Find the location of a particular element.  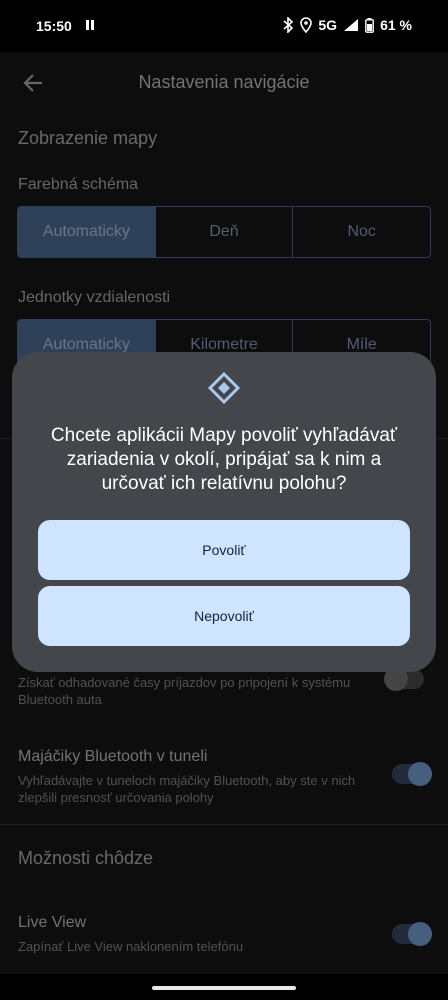

signal-icon is located at coordinates (351, 25).